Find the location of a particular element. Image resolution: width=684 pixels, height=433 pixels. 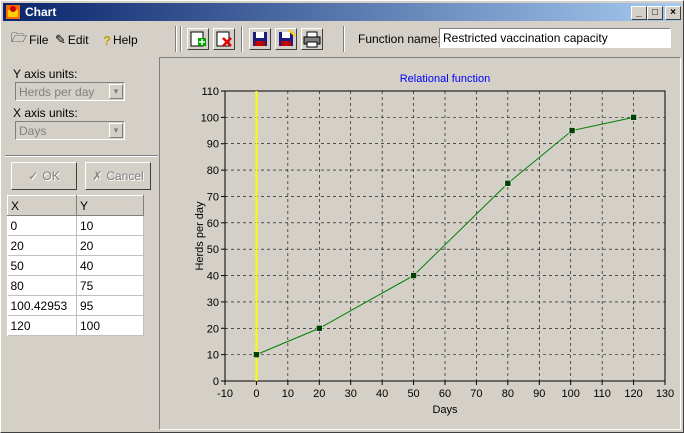

maximize-button: □ is located at coordinates (655, 13).